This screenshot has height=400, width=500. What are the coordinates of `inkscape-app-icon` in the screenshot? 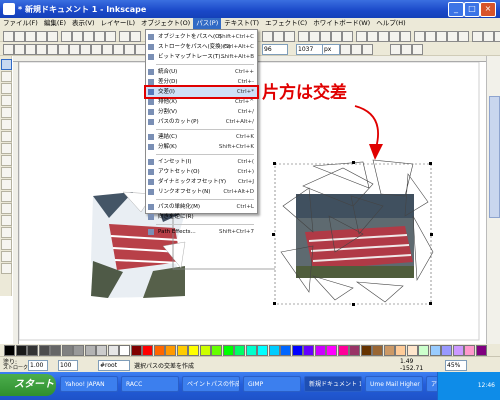 It's located at (9, 9).